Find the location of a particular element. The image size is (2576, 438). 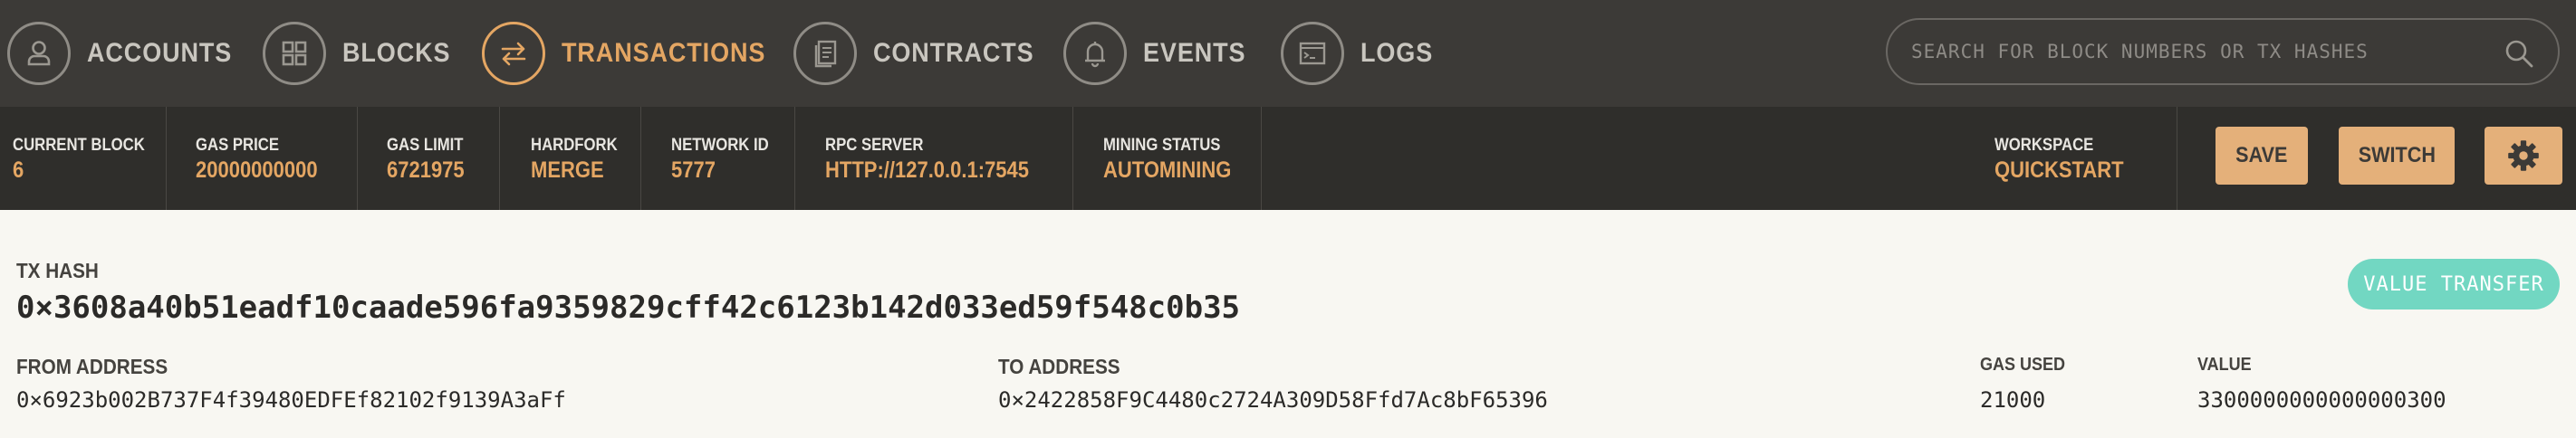

nav-blocks-label: BLOCKS is located at coordinates (396, 53).